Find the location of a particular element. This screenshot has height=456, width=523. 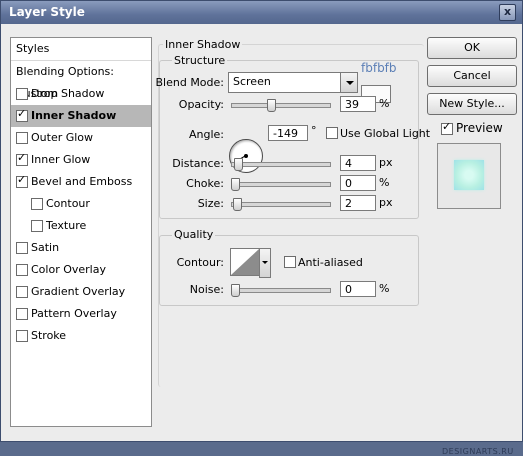

style-item-bevel-and-emboss: ✓ Bevel and Emboss is located at coordinates (81, 182).